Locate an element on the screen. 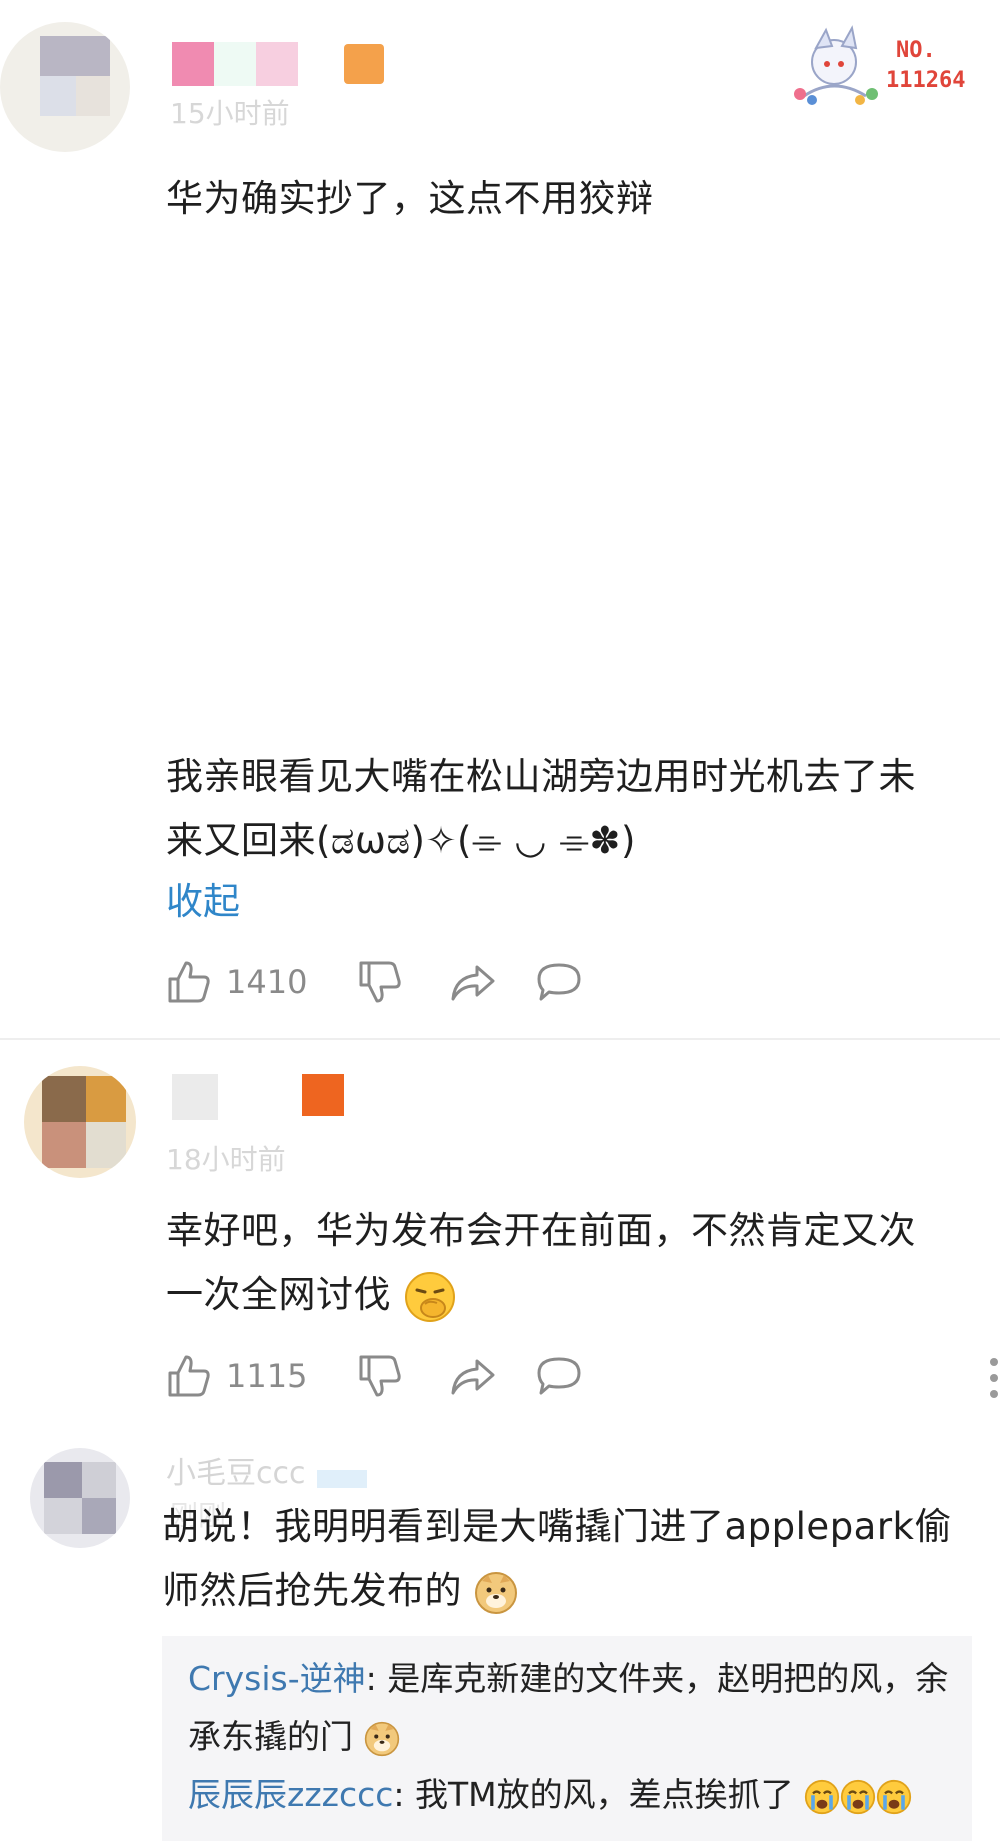 This screenshot has height=1841, width=1000. comment-text-line: 师然后抢先发布的 is located at coordinates (340, 1590).